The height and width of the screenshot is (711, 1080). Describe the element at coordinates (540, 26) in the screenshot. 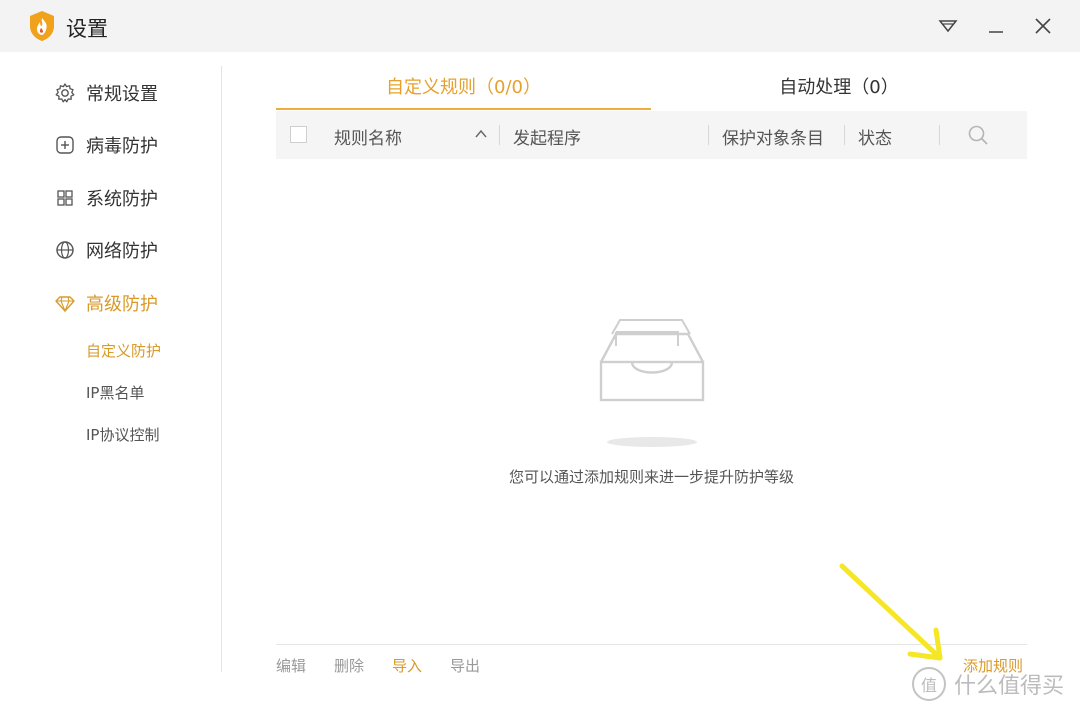

I see `title-bar: 设置` at that location.